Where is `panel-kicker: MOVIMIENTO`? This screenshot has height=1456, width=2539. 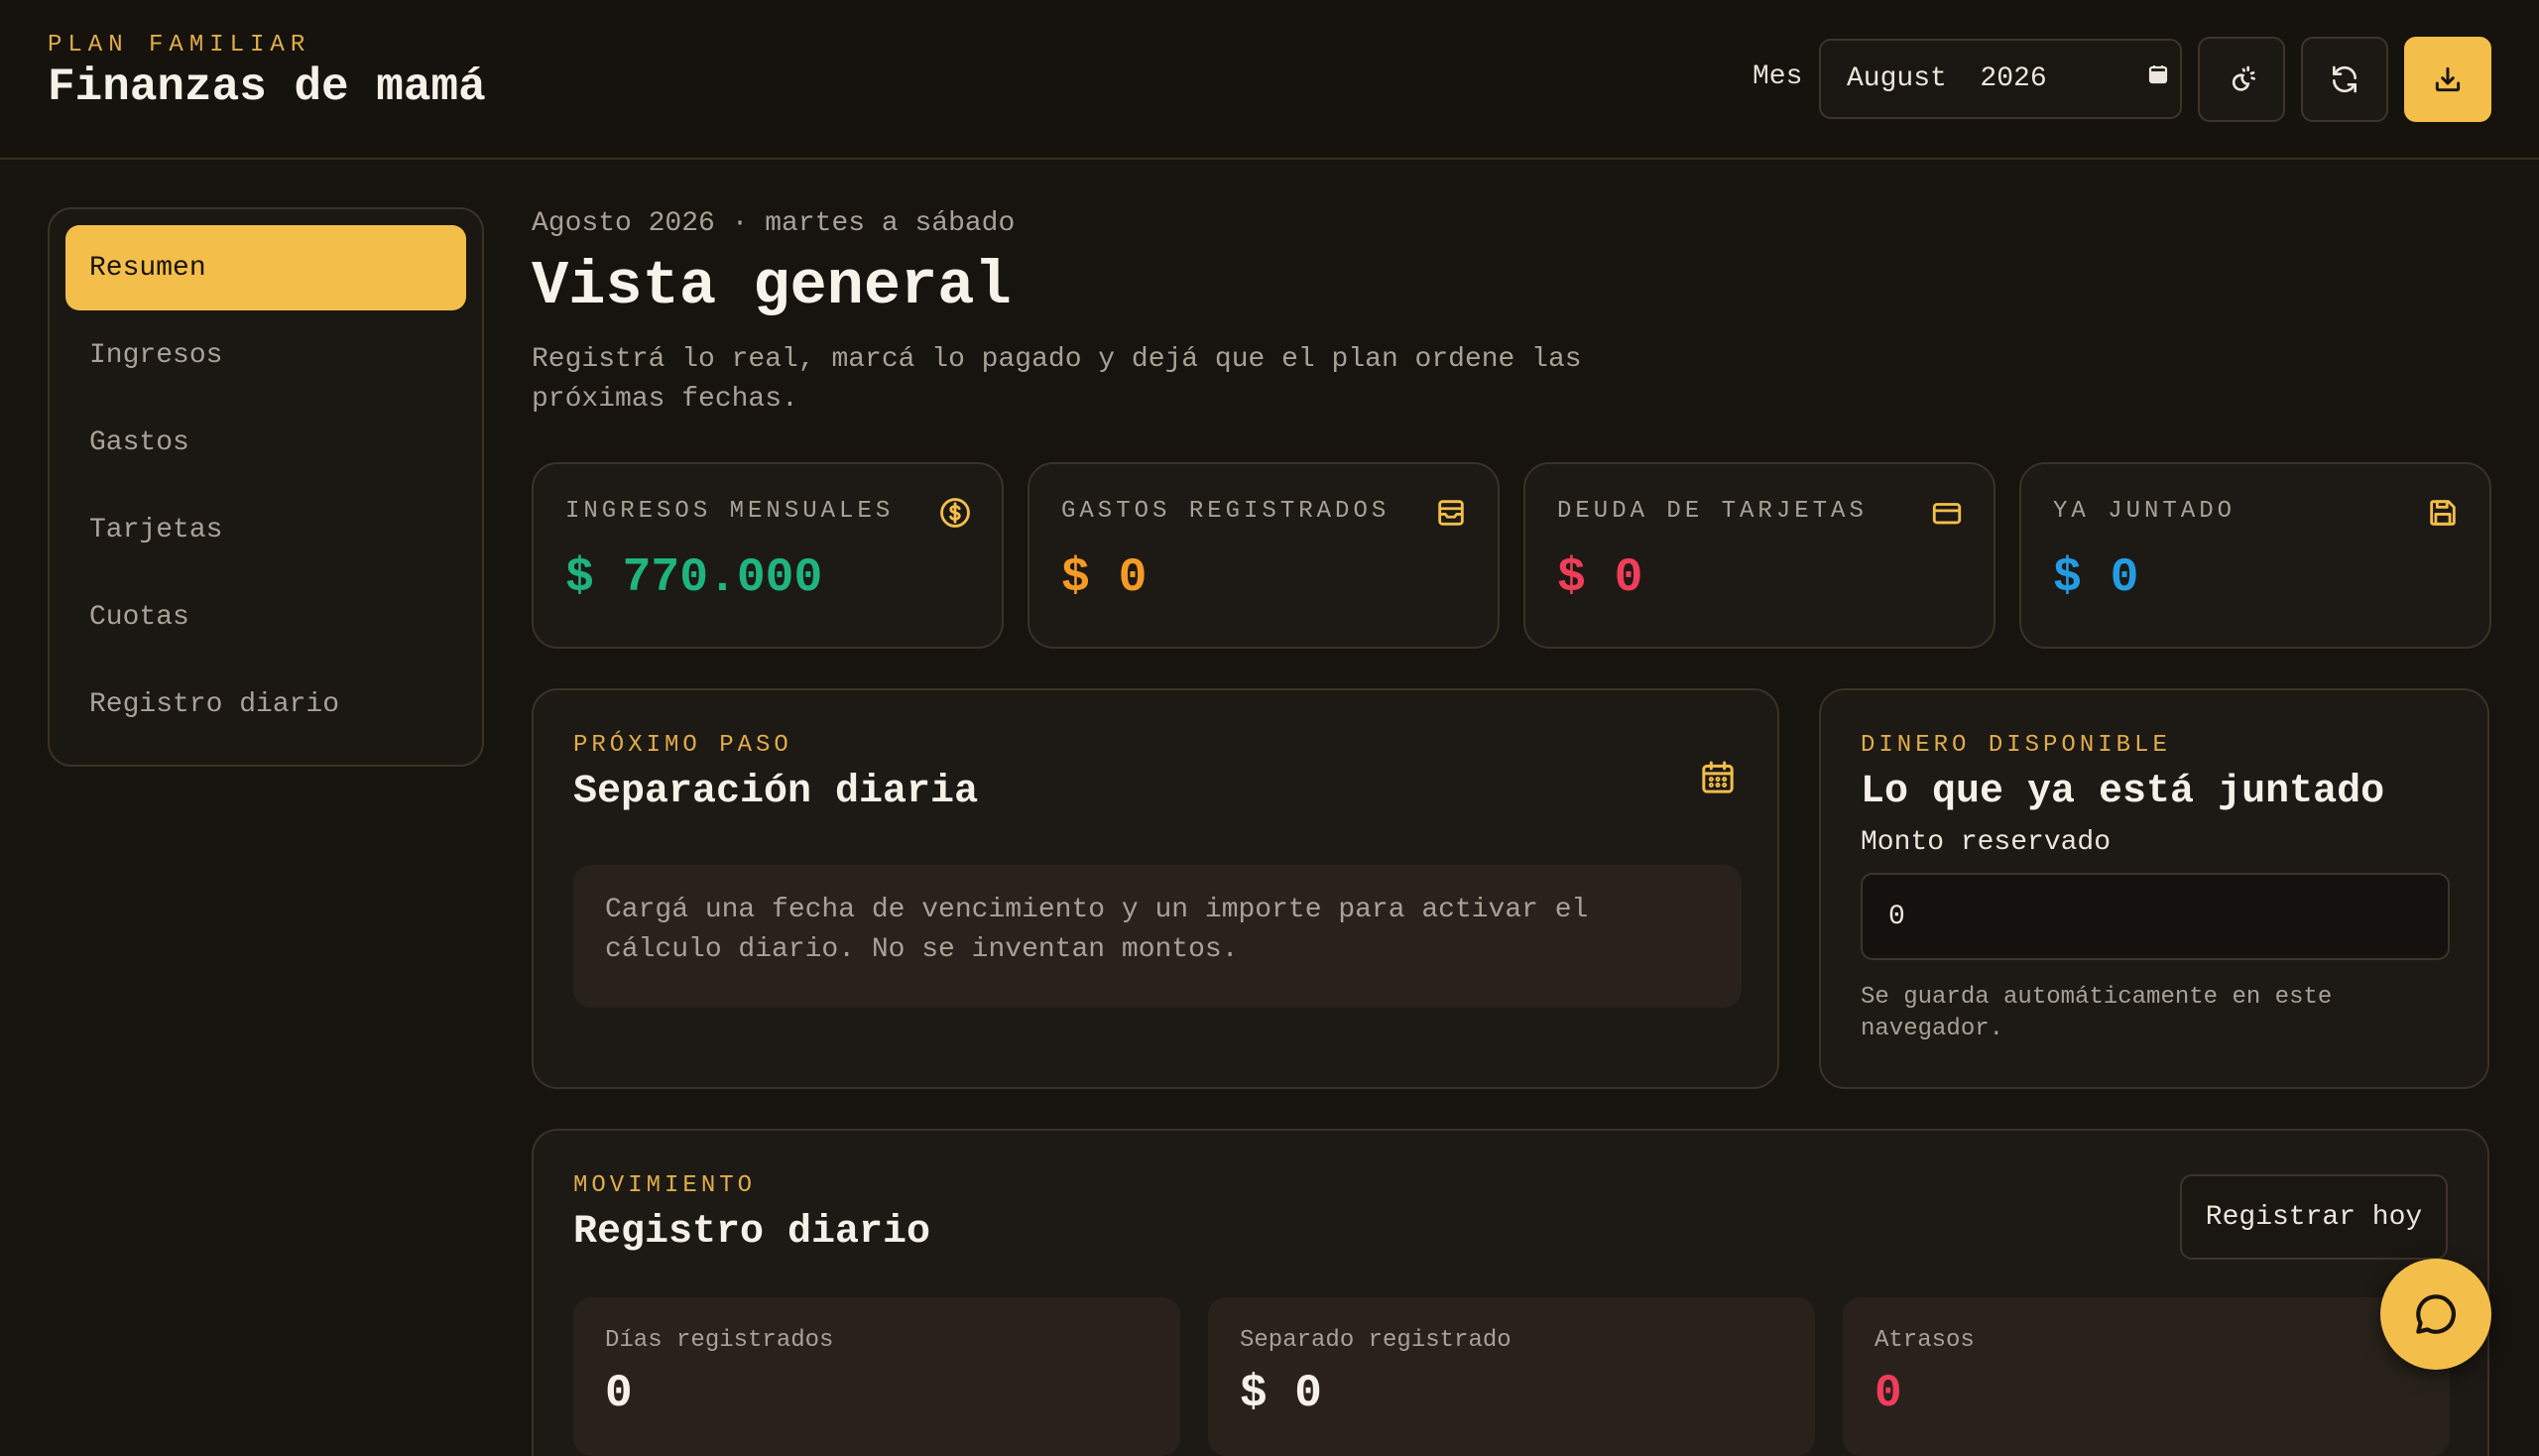 panel-kicker: MOVIMIENTO is located at coordinates (665, 1185).